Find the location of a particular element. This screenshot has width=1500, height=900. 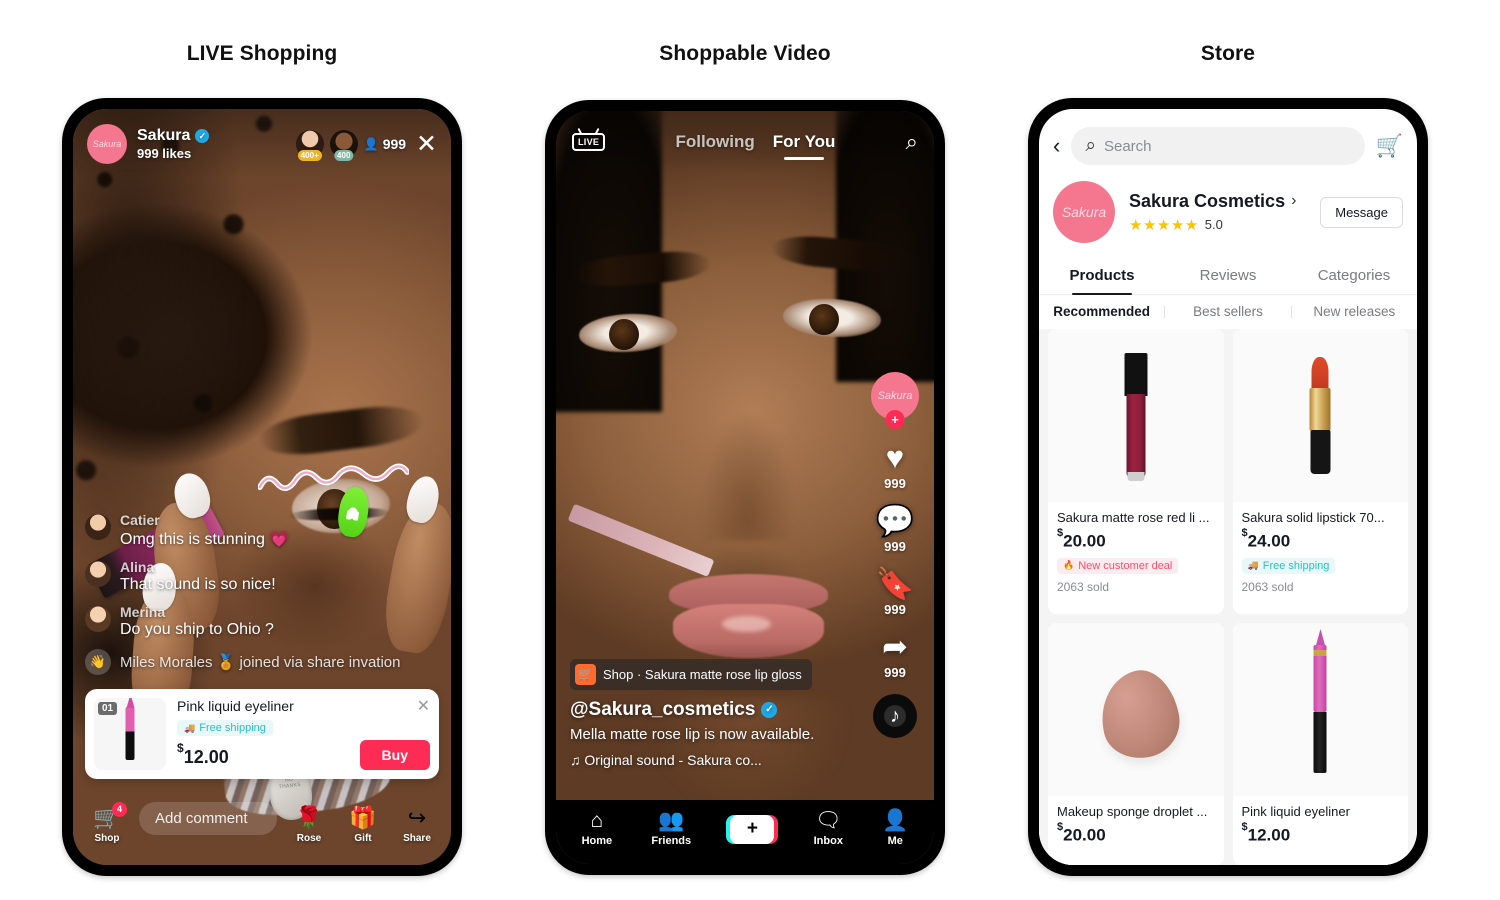

nav-home: ⌂ Home is located at coordinates (597, 829).